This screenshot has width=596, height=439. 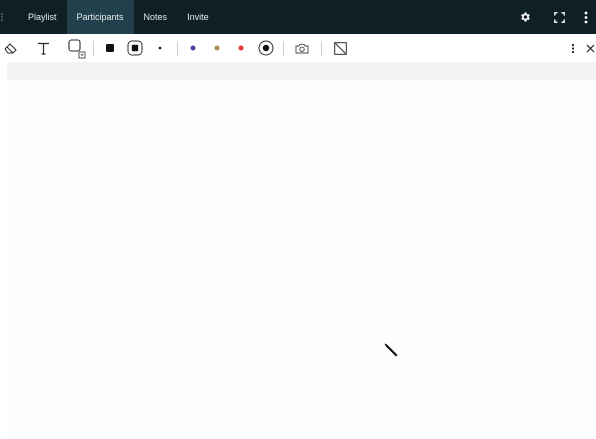 I want to click on drawing-toolbar, so click(x=298, y=48).